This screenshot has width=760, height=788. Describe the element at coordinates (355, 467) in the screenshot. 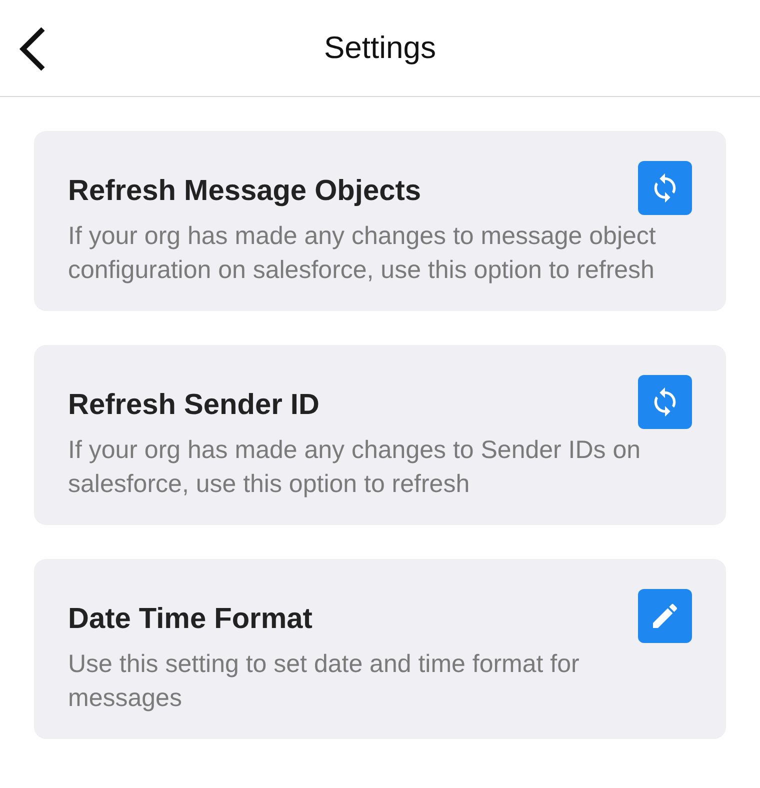

I see `card-description: If your org has made any changes to Sender IDs on salesforce, use this option to refresh` at that location.